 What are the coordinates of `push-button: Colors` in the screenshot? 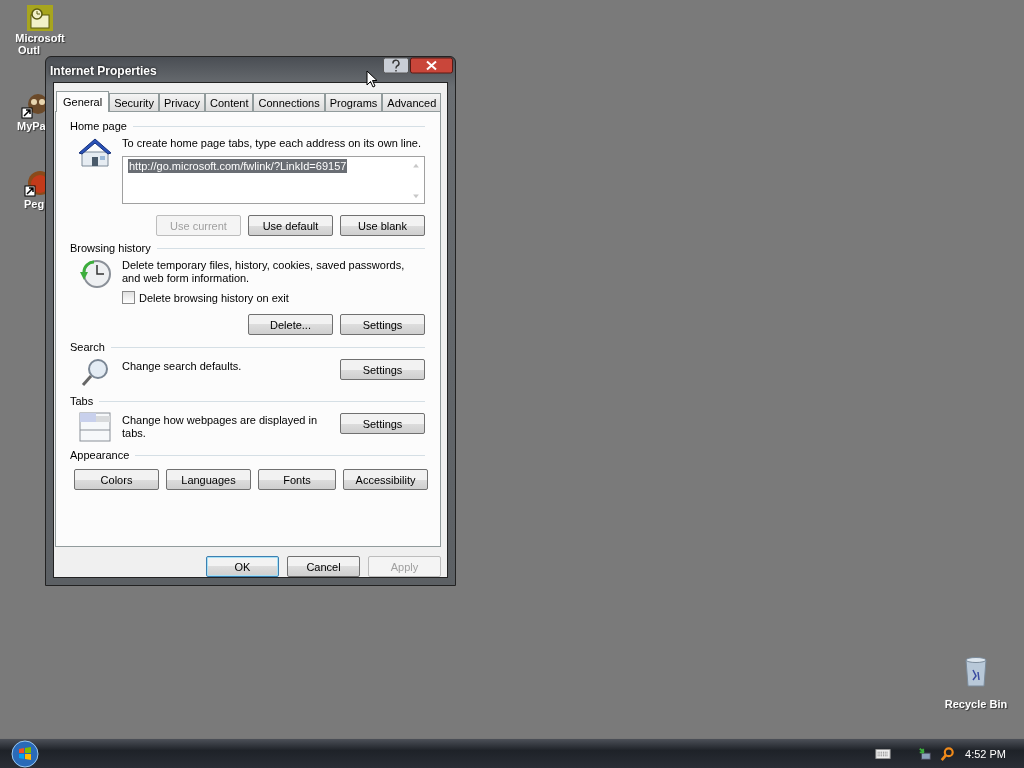 It's located at (116, 479).